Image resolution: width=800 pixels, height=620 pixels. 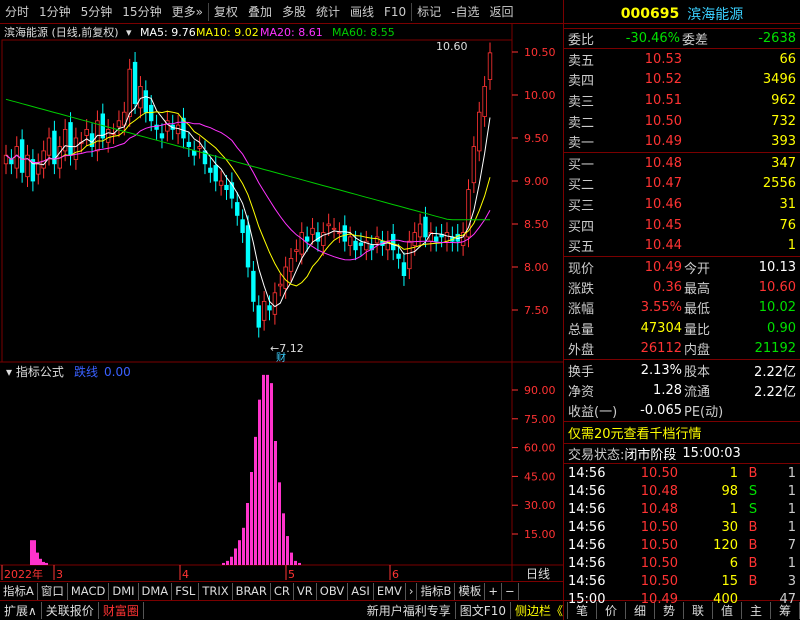 What do you see at coordinates (141, 12) in the screenshot?
I see `toolbar-item: 15分钟` at bounding box center [141, 12].